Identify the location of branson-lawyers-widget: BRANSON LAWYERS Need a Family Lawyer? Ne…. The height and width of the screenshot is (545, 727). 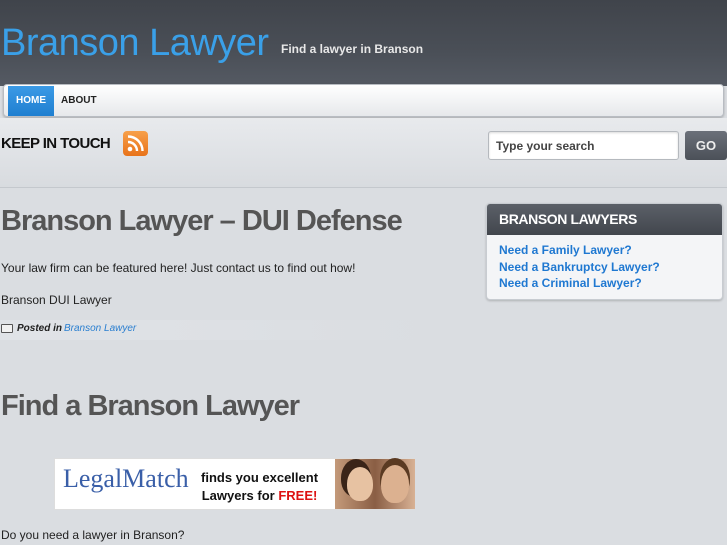
(604, 251).